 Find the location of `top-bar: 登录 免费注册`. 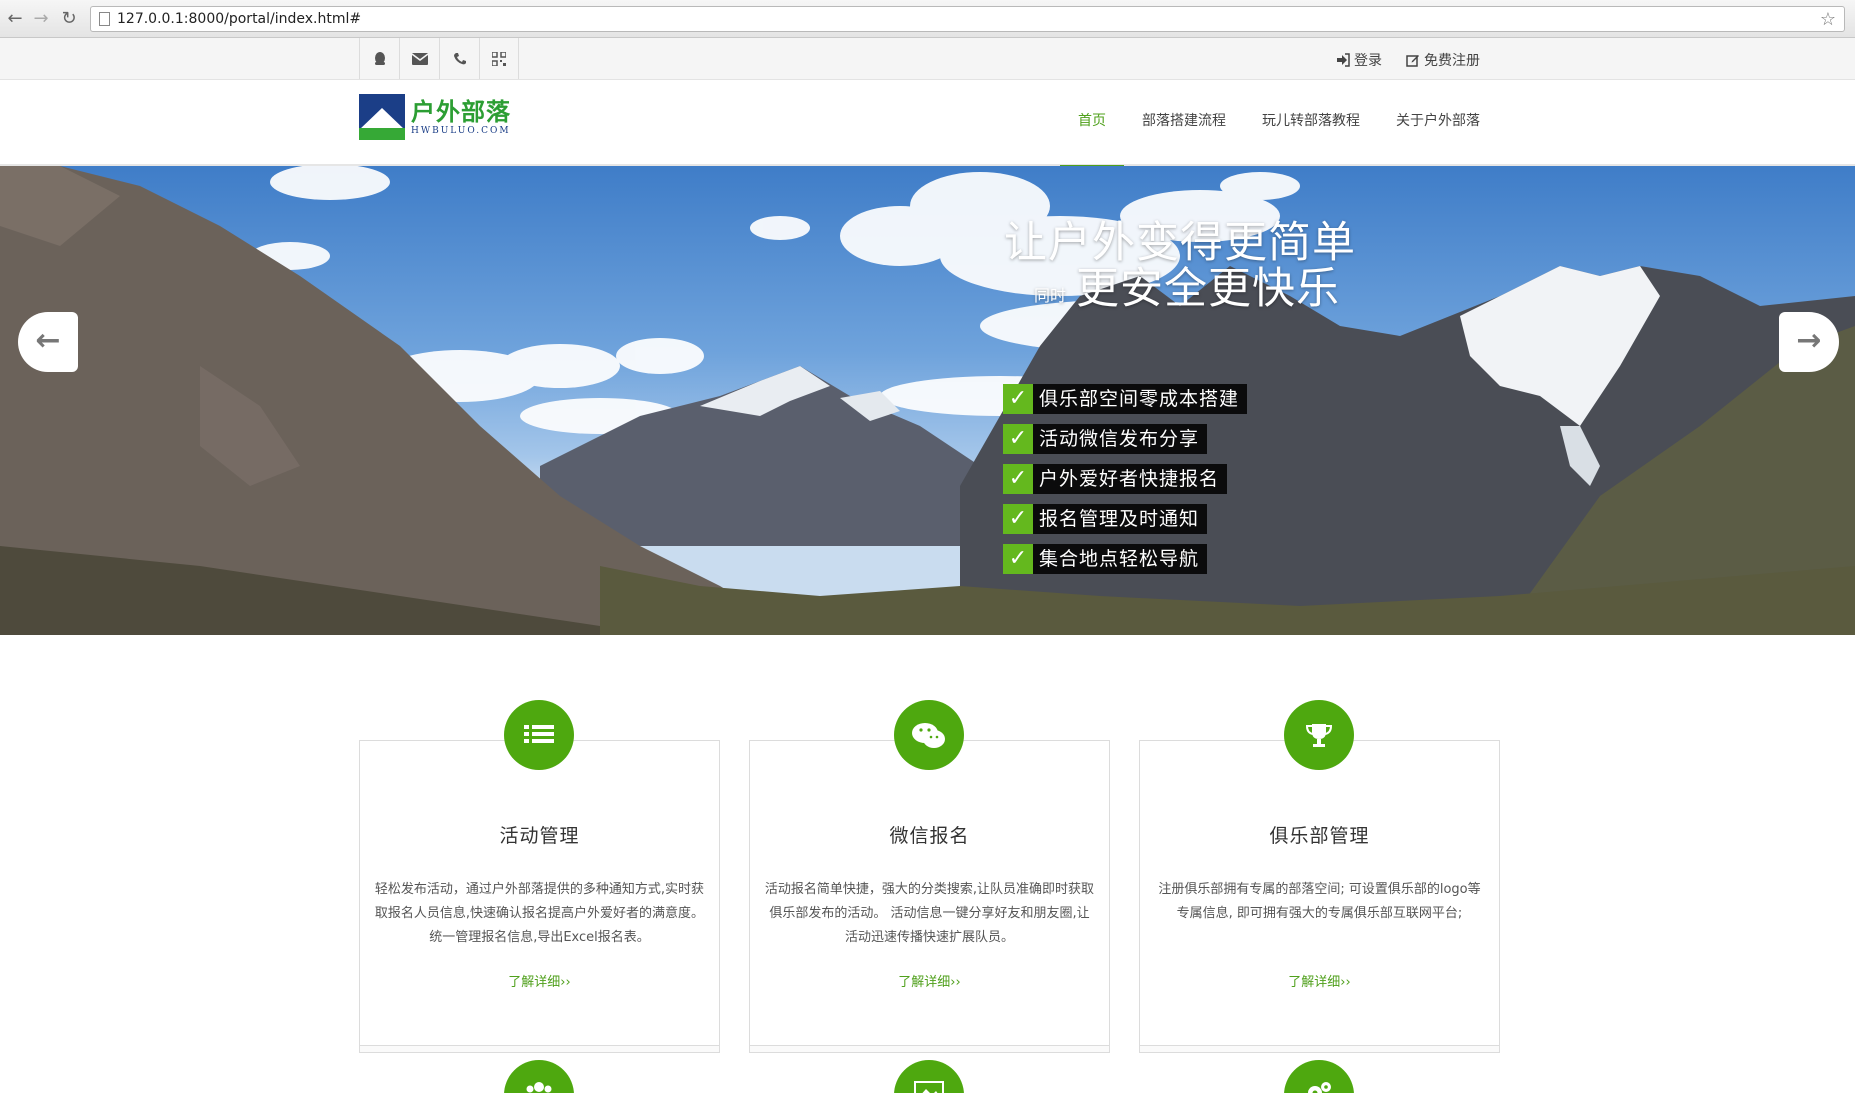

top-bar: 登录 免费注册 is located at coordinates (927, 59).